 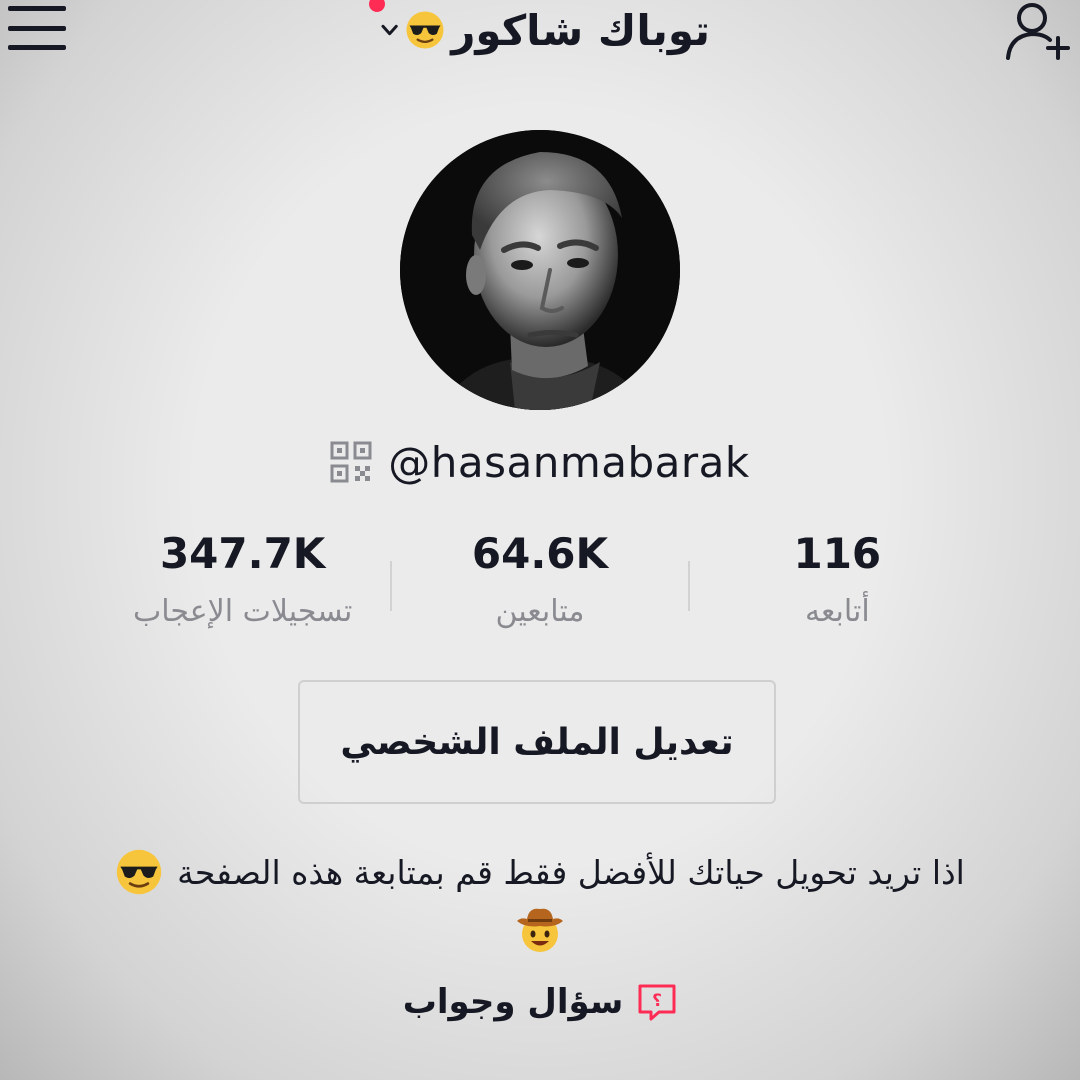 What do you see at coordinates (537, 742) in the screenshot?
I see `edit-profile-button: تعديل الملف الشخصي` at bounding box center [537, 742].